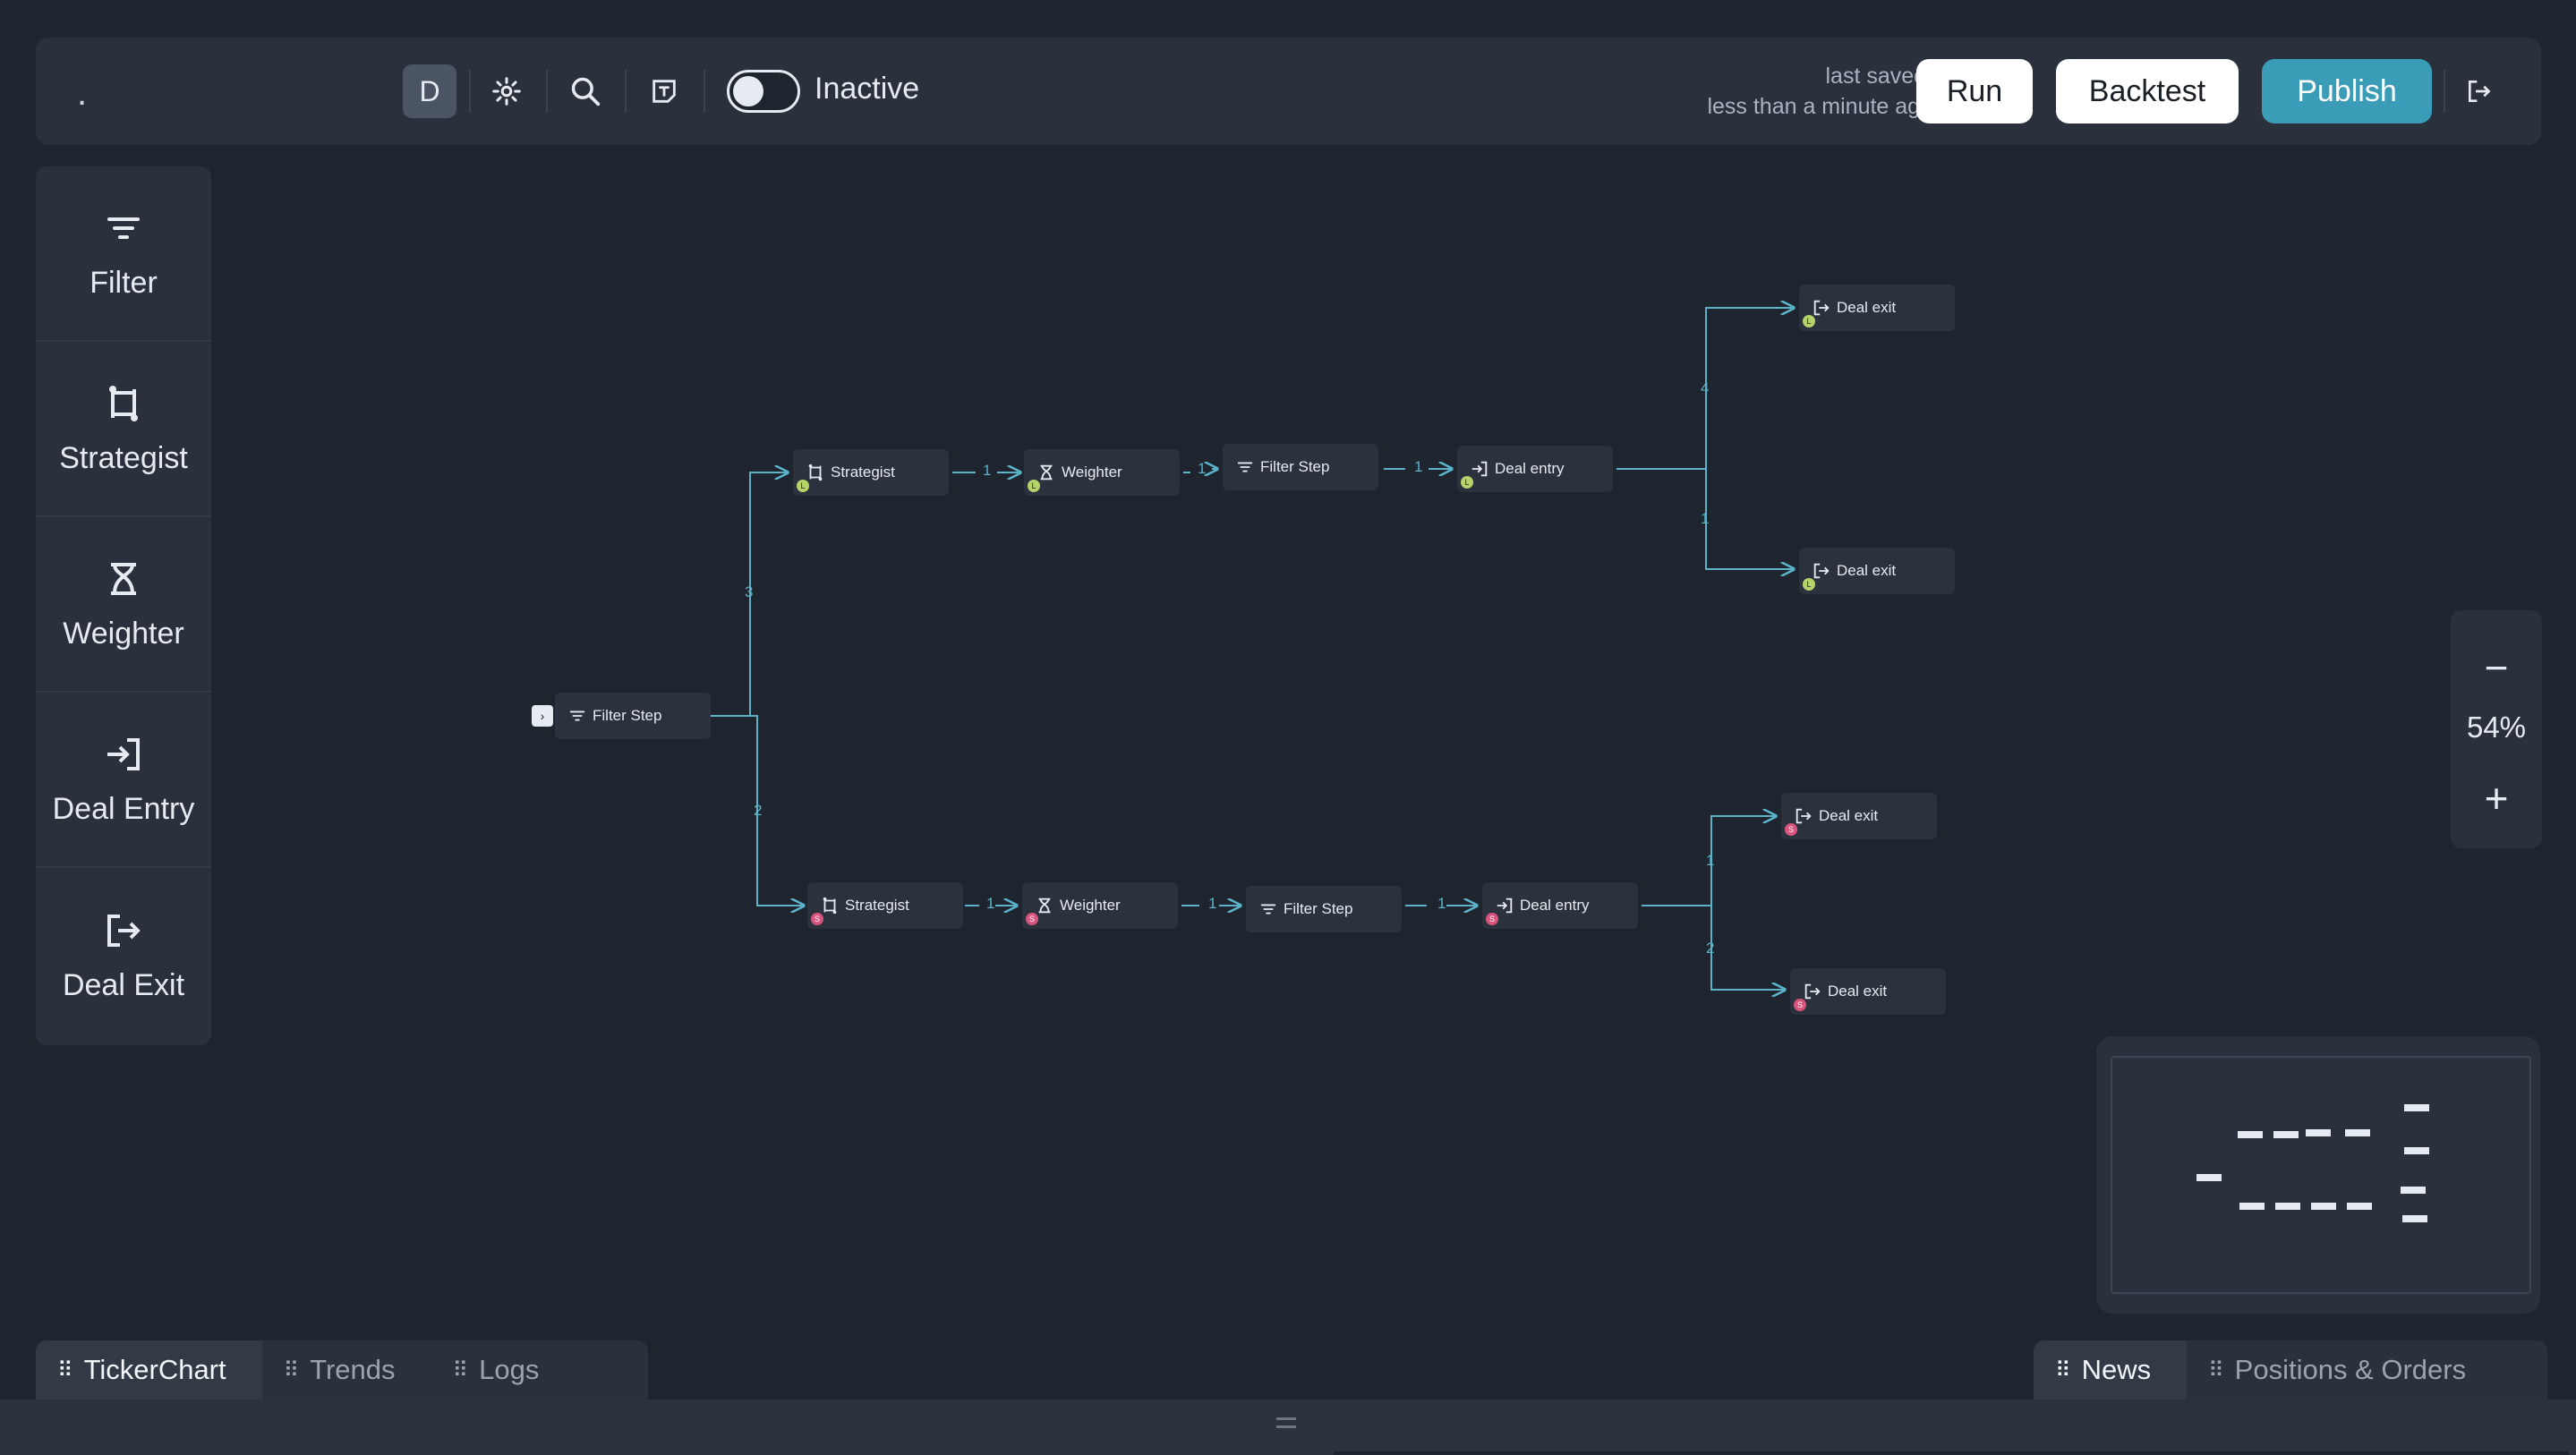 The image size is (2576, 1455). What do you see at coordinates (1286, 1422) in the screenshot?
I see `resize-handle-icon` at bounding box center [1286, 1422].